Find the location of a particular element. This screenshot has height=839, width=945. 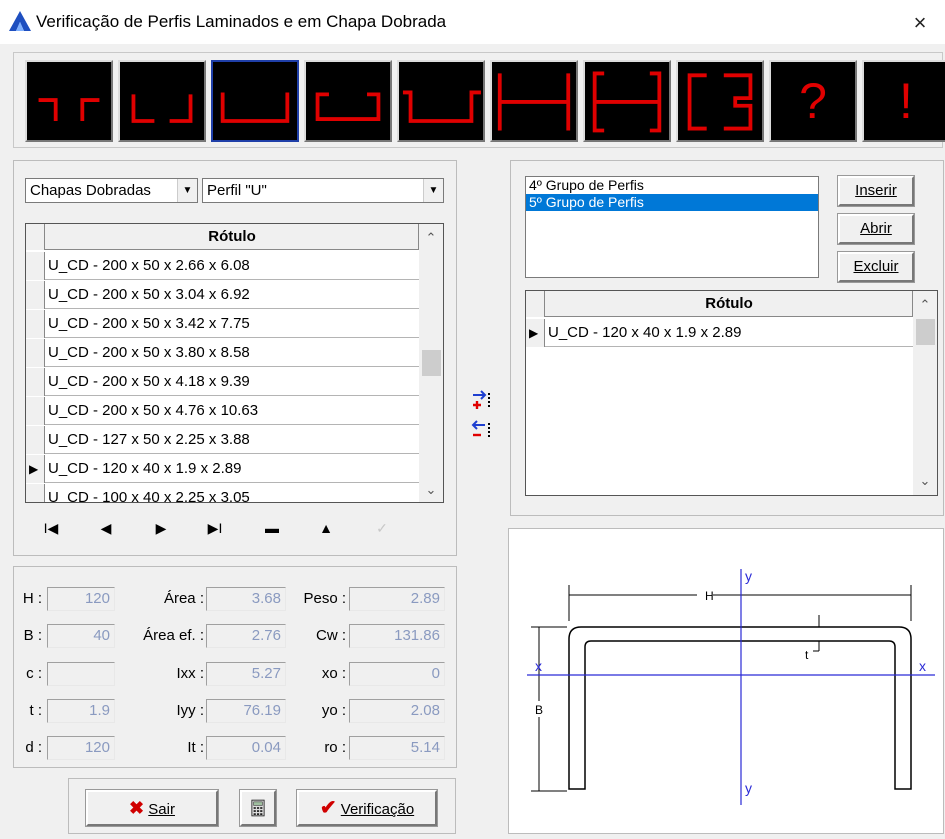

table-row: U_CD - 200 x 50 x 3.80 x 8.58 is located at coordinates (222, 353).